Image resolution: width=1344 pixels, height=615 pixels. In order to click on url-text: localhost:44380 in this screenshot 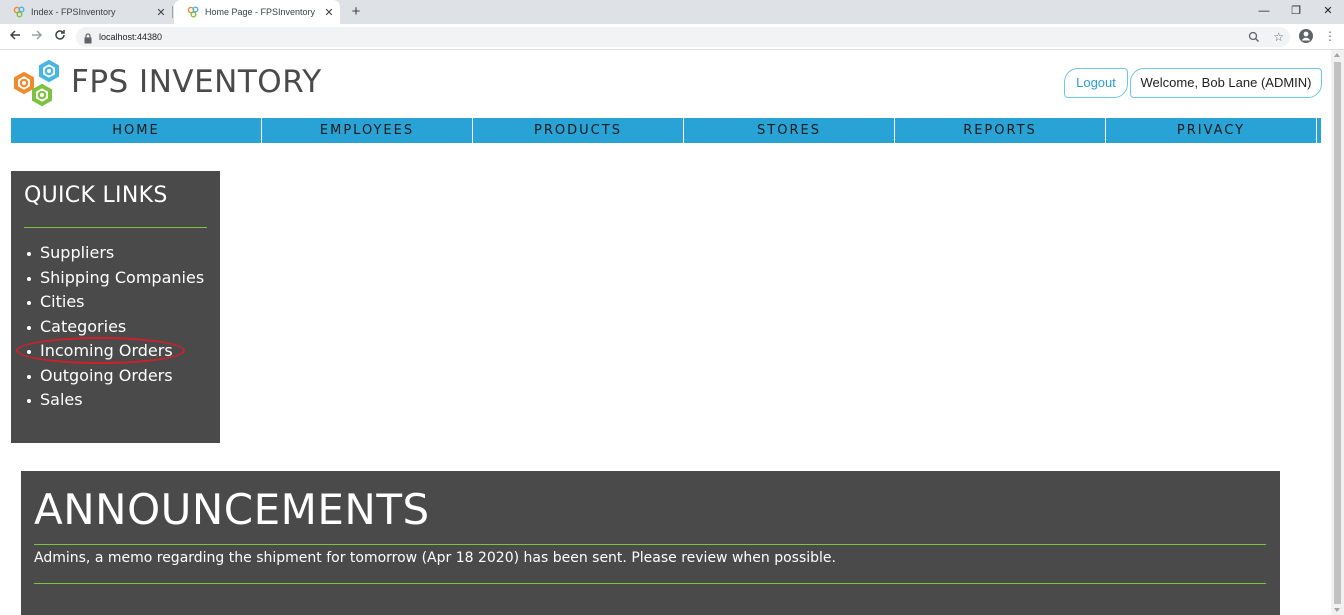, I will do `click(131, 37)`.